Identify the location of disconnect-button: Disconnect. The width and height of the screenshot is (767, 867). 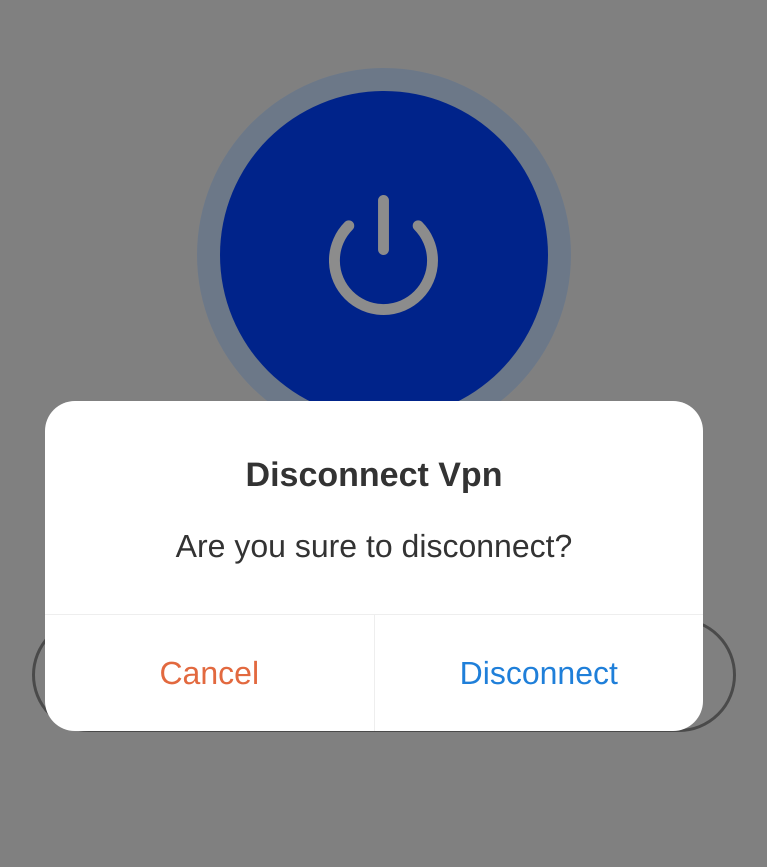
(538, 673).